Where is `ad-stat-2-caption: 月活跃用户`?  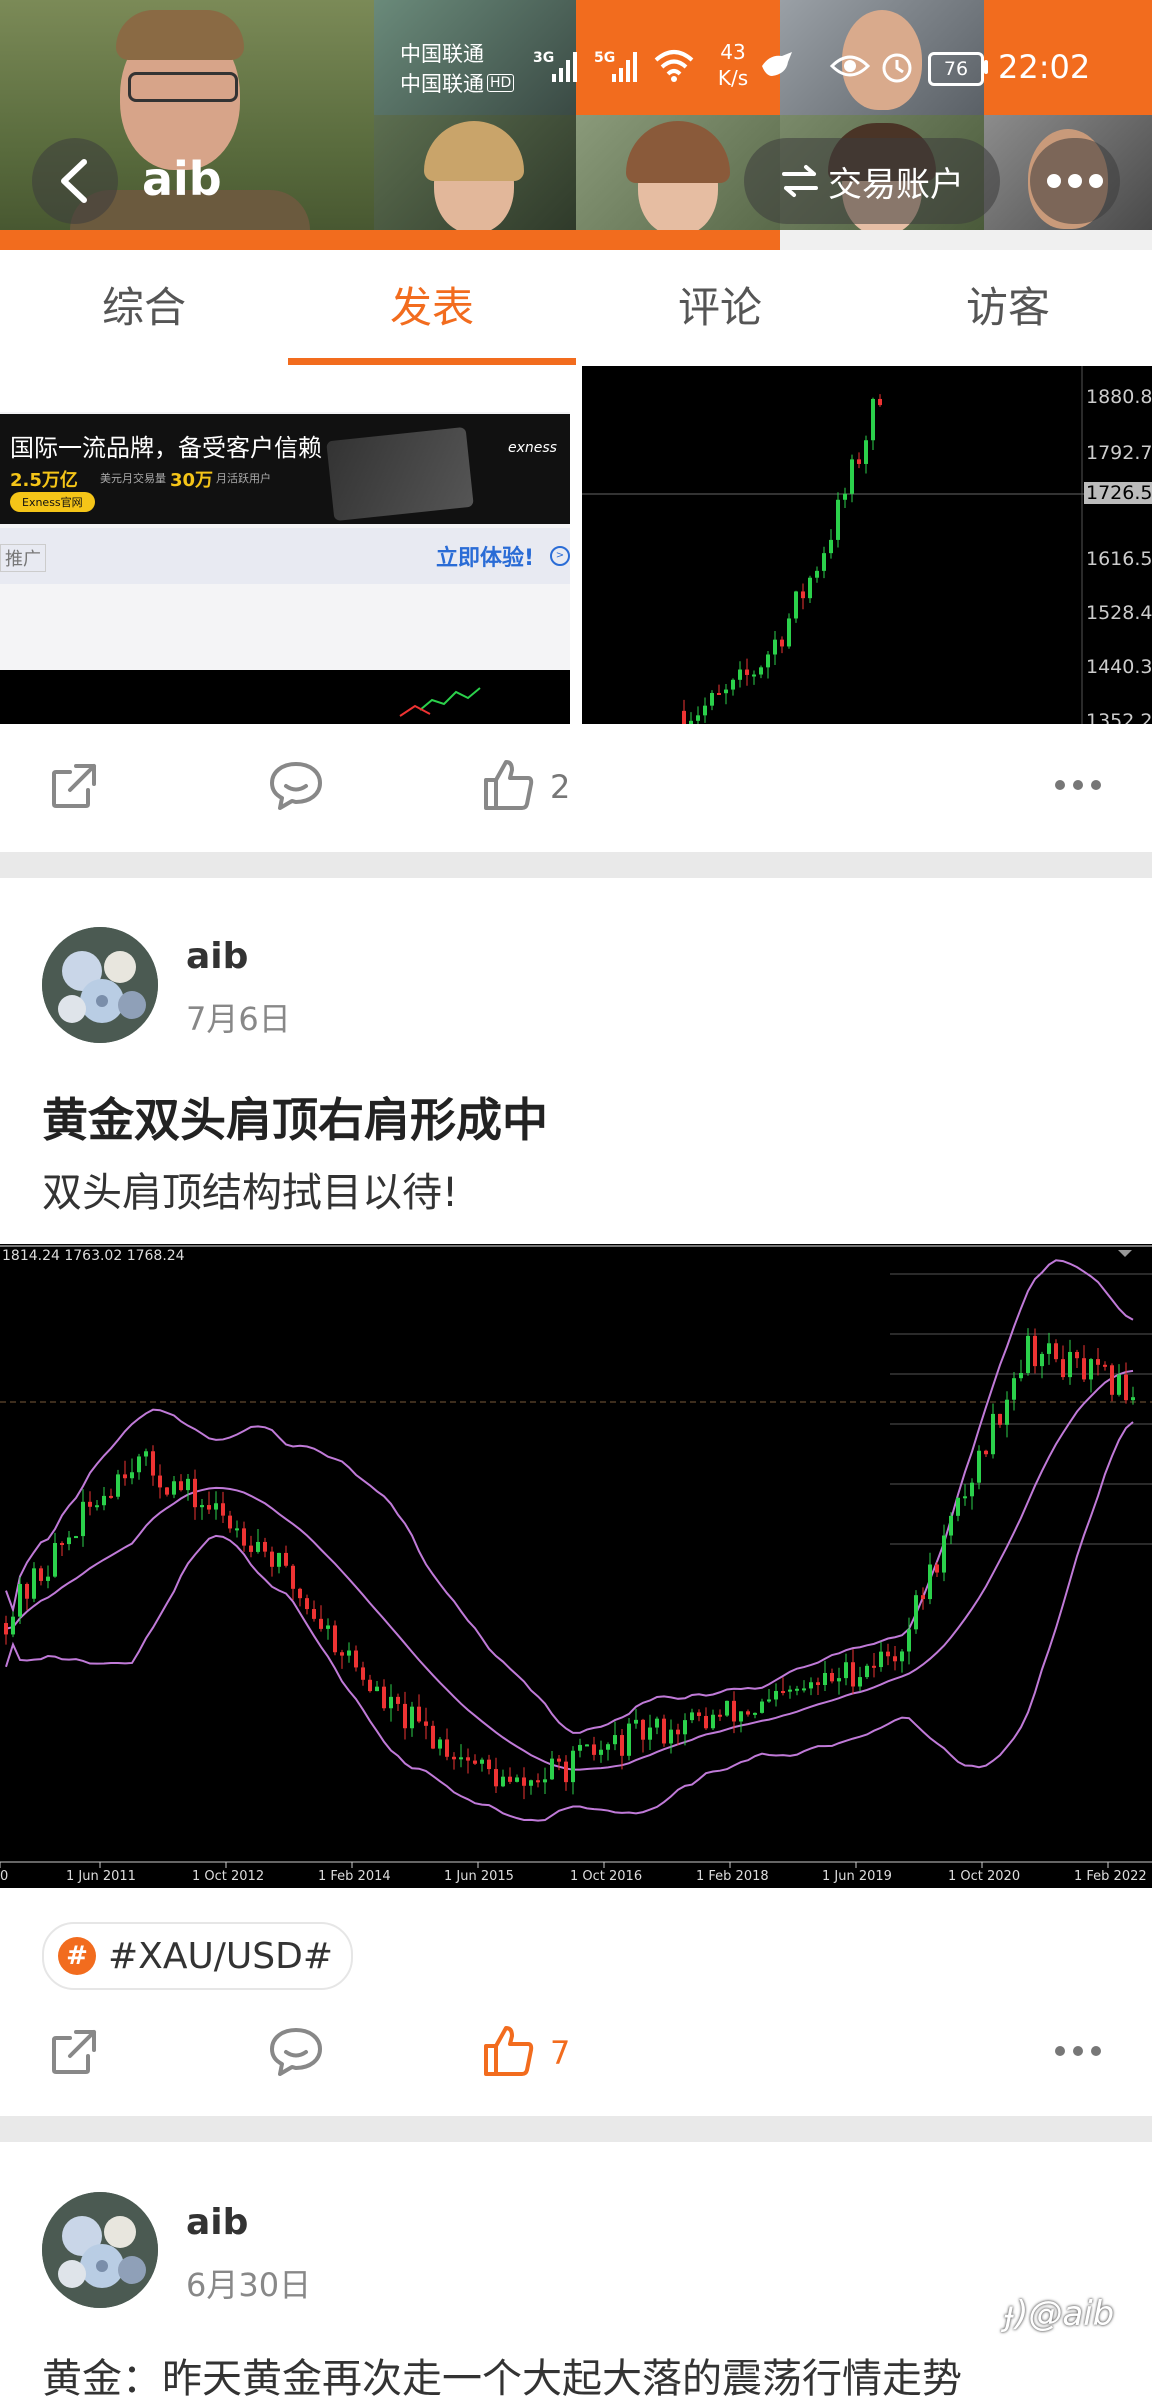 ad-stat-2-caption: 月活跃用户 is located at coordinates (243, 478).